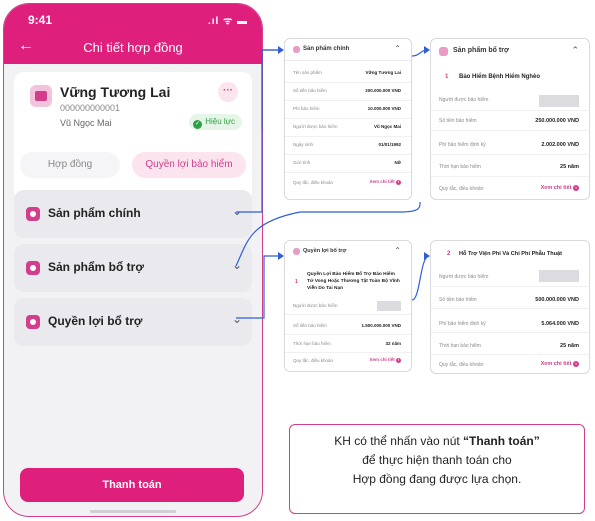  What do you see at coordinates (348, 146) in the screenshot?
I see `detail-row: Ngày sinh 01/01/1992` at bounding box center [348, 146].